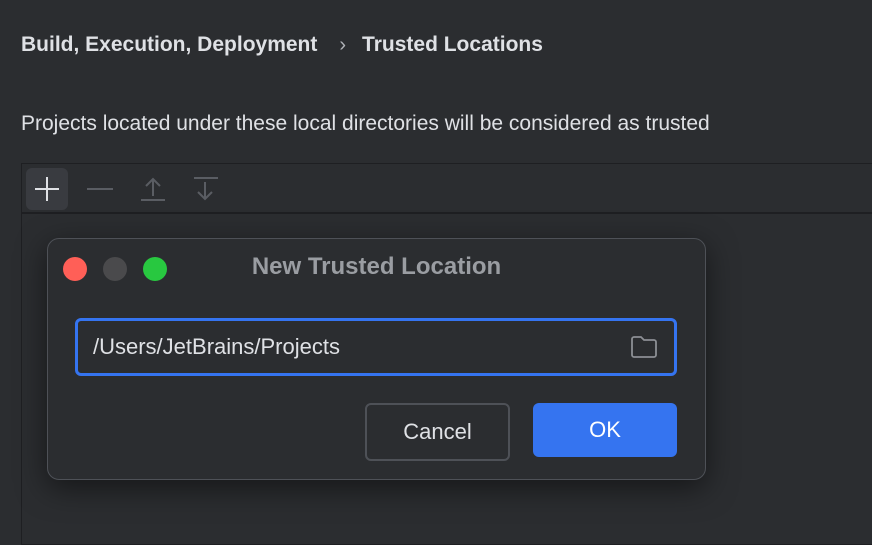  Describe the element at coordinates (376, 266) in the screenshot. I see `dialog-title: New Trusted Location` at that location.